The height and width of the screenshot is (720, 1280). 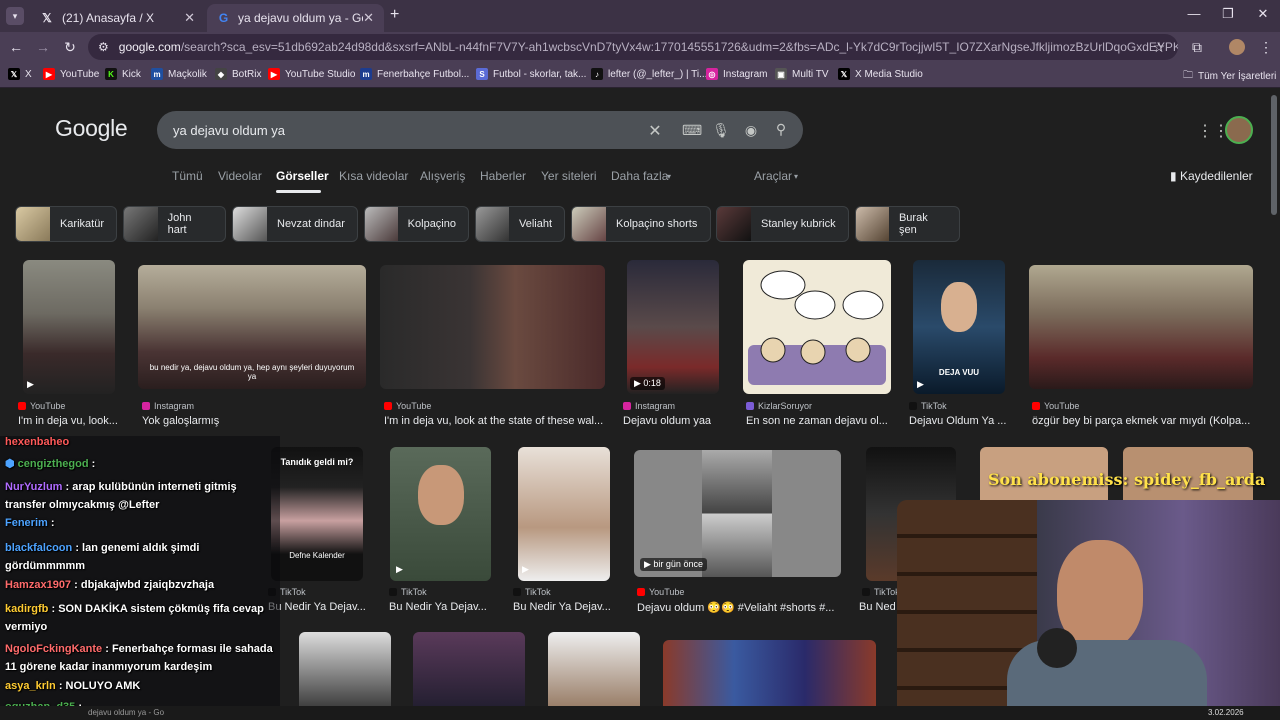 What do you see at coordinates (673, 327) in the screenshot?
I see `image-result: ▶ 0:18` at bounding box center [673, 327].